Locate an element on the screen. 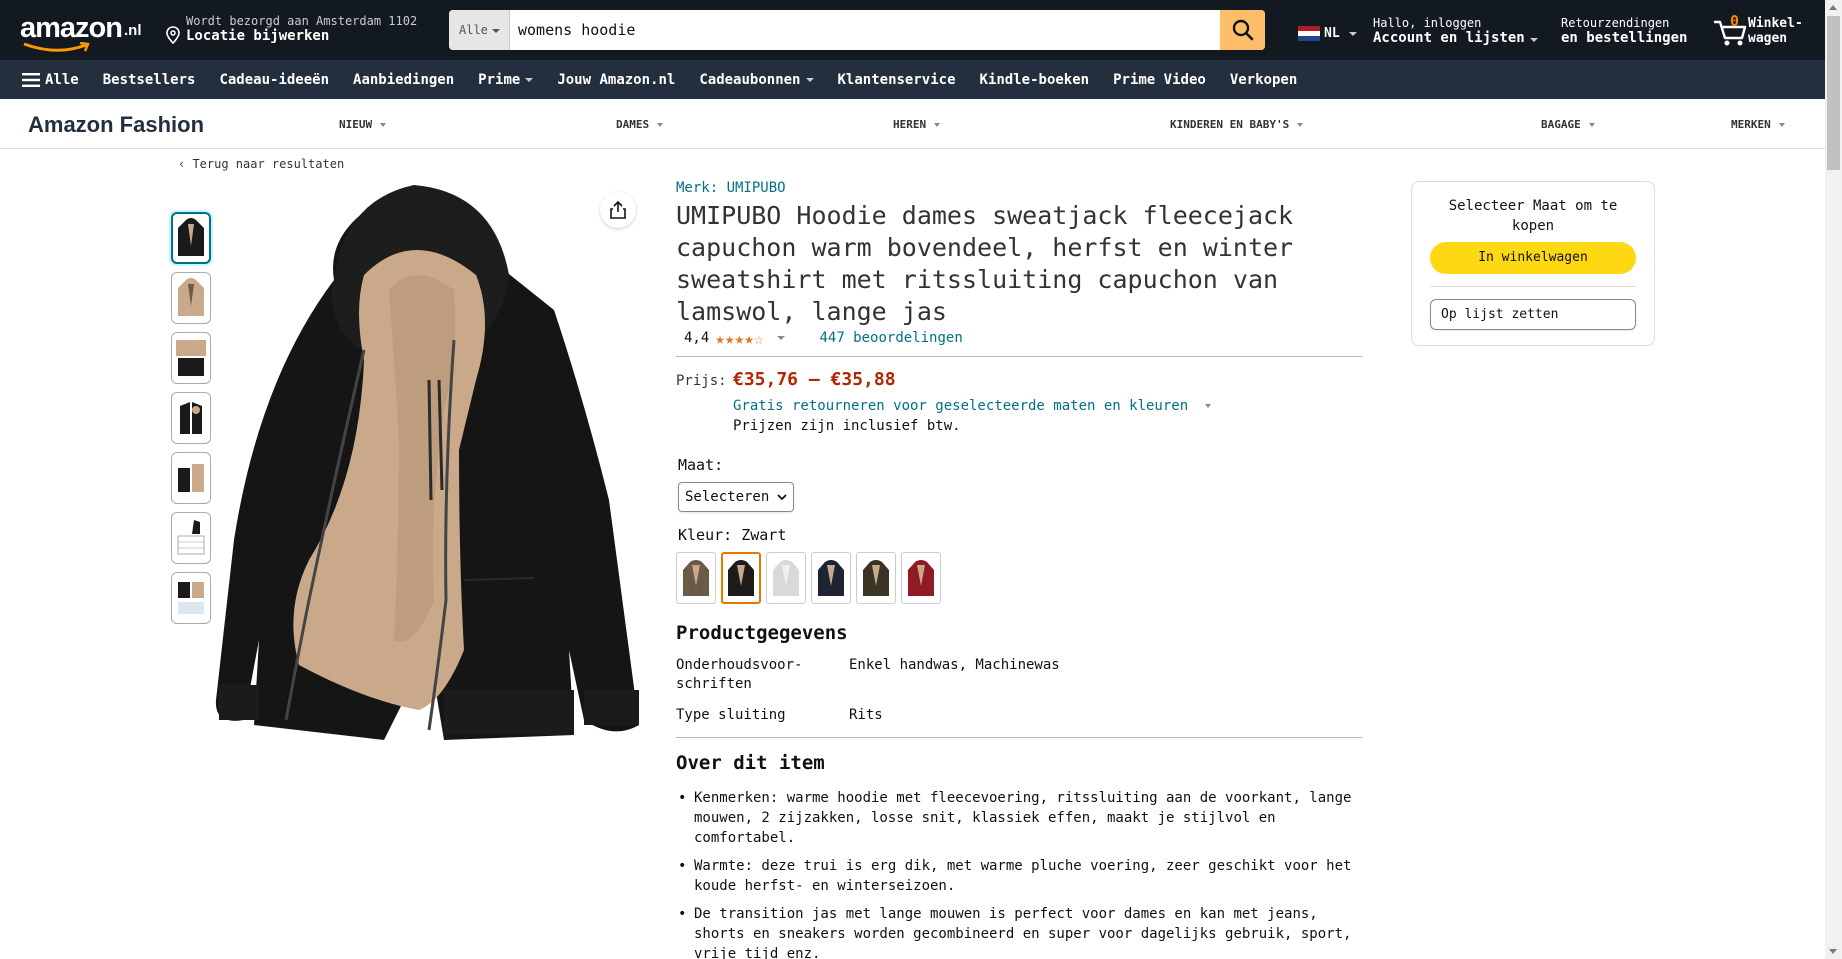 The image size is (1842, 959). share-button is located at coordinates (618, 210).